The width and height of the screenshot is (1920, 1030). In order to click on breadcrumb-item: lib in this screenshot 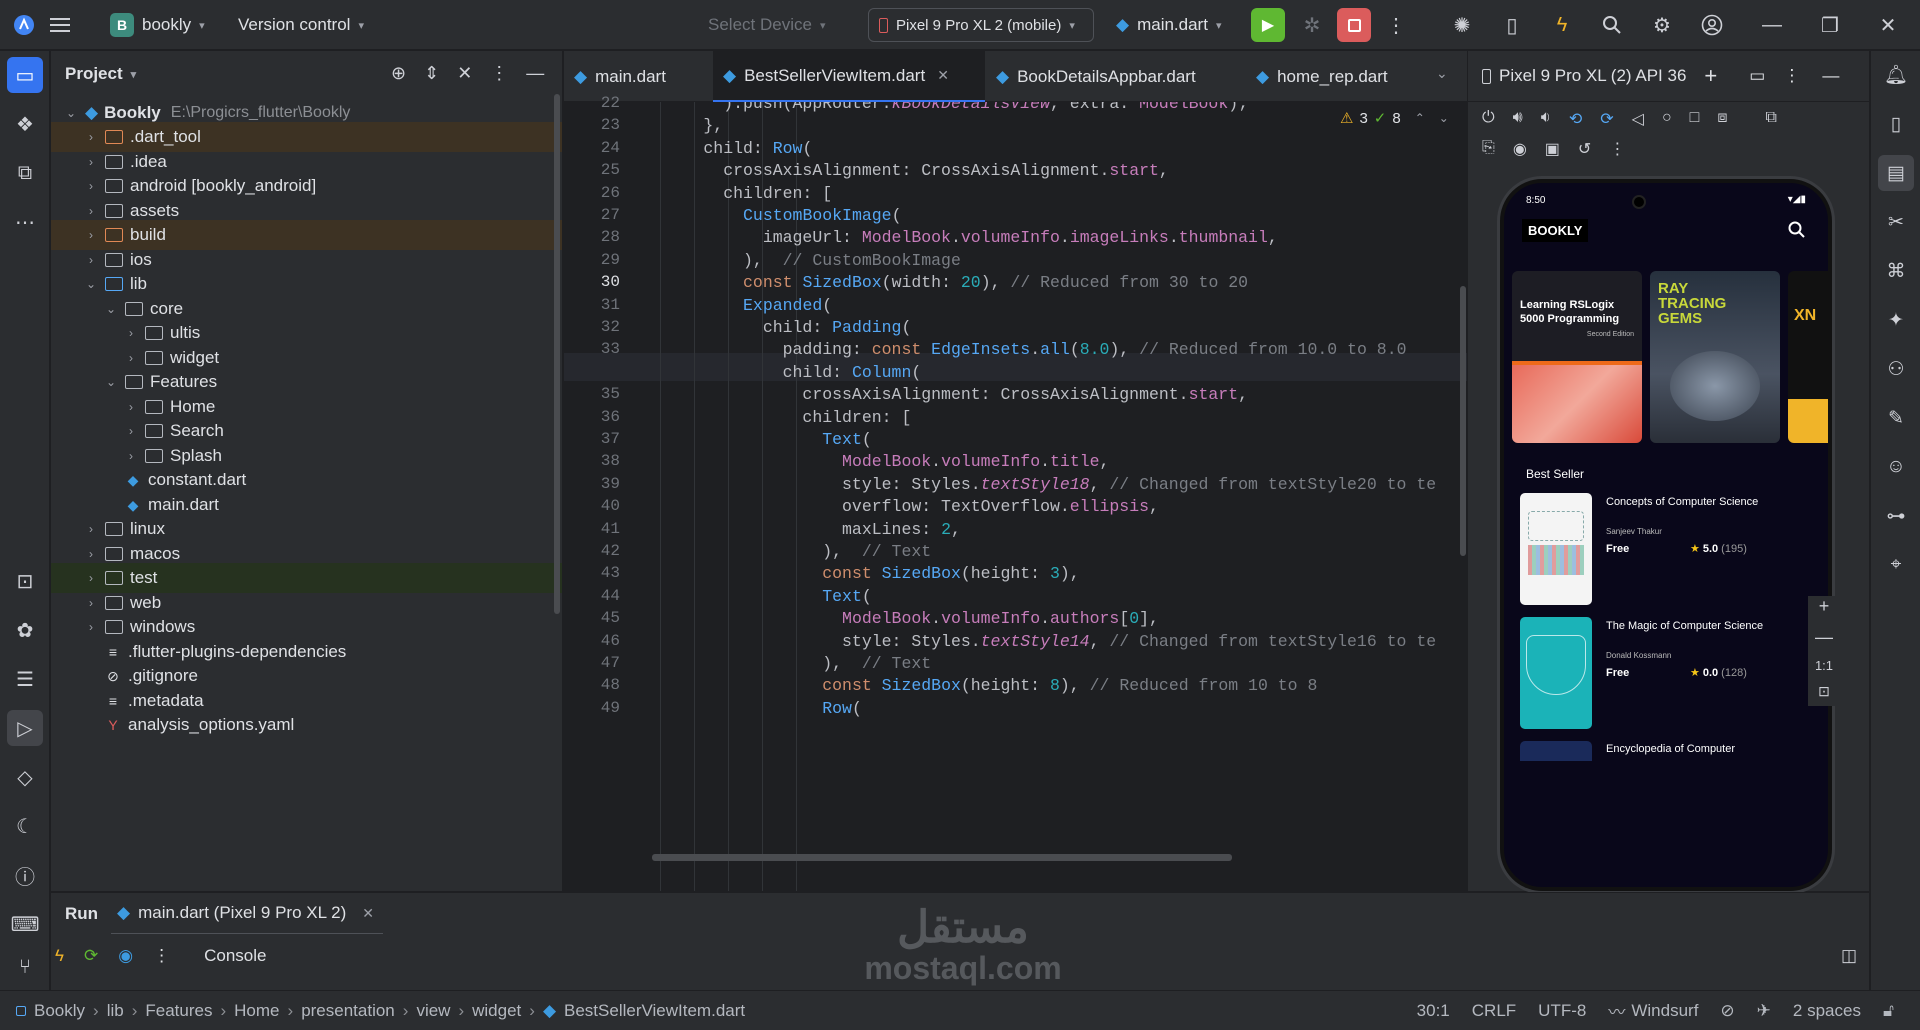, I will do `click(115, 1011)`.